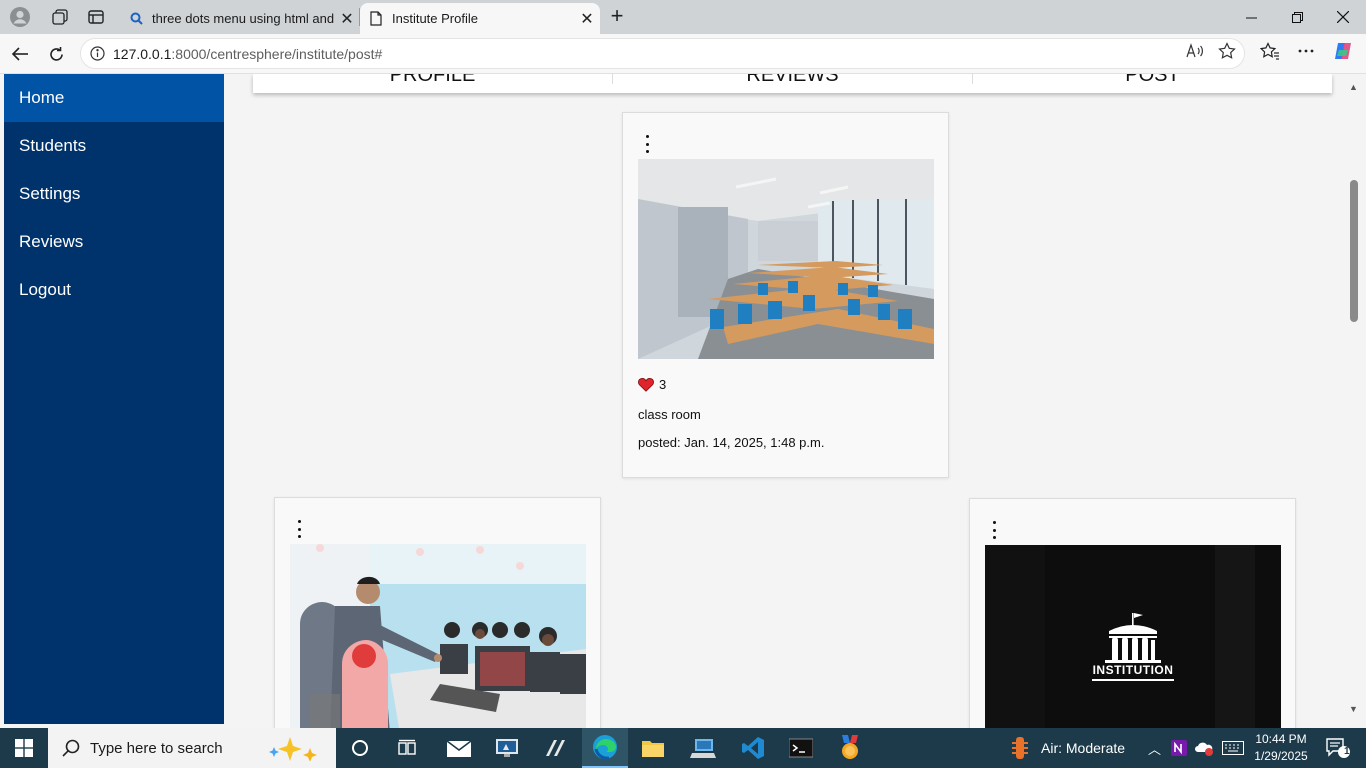 The width and height of the screenshot is (1366, 768). What do you see at coordinates (435, 18) in the screenshot?
I see `tab-title: Institute Profile` at bounding box center [435, 18].